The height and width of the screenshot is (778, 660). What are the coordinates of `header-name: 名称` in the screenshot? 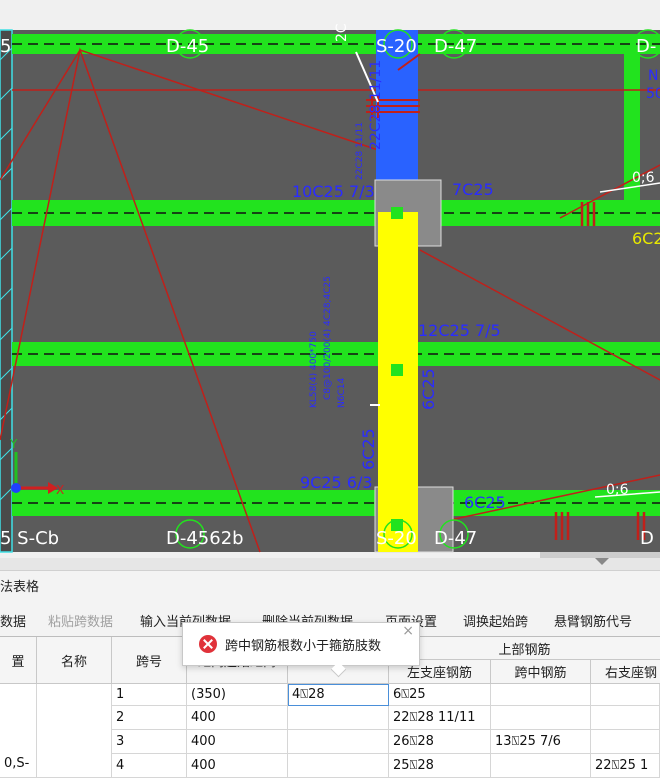 It's located at (74, 660).